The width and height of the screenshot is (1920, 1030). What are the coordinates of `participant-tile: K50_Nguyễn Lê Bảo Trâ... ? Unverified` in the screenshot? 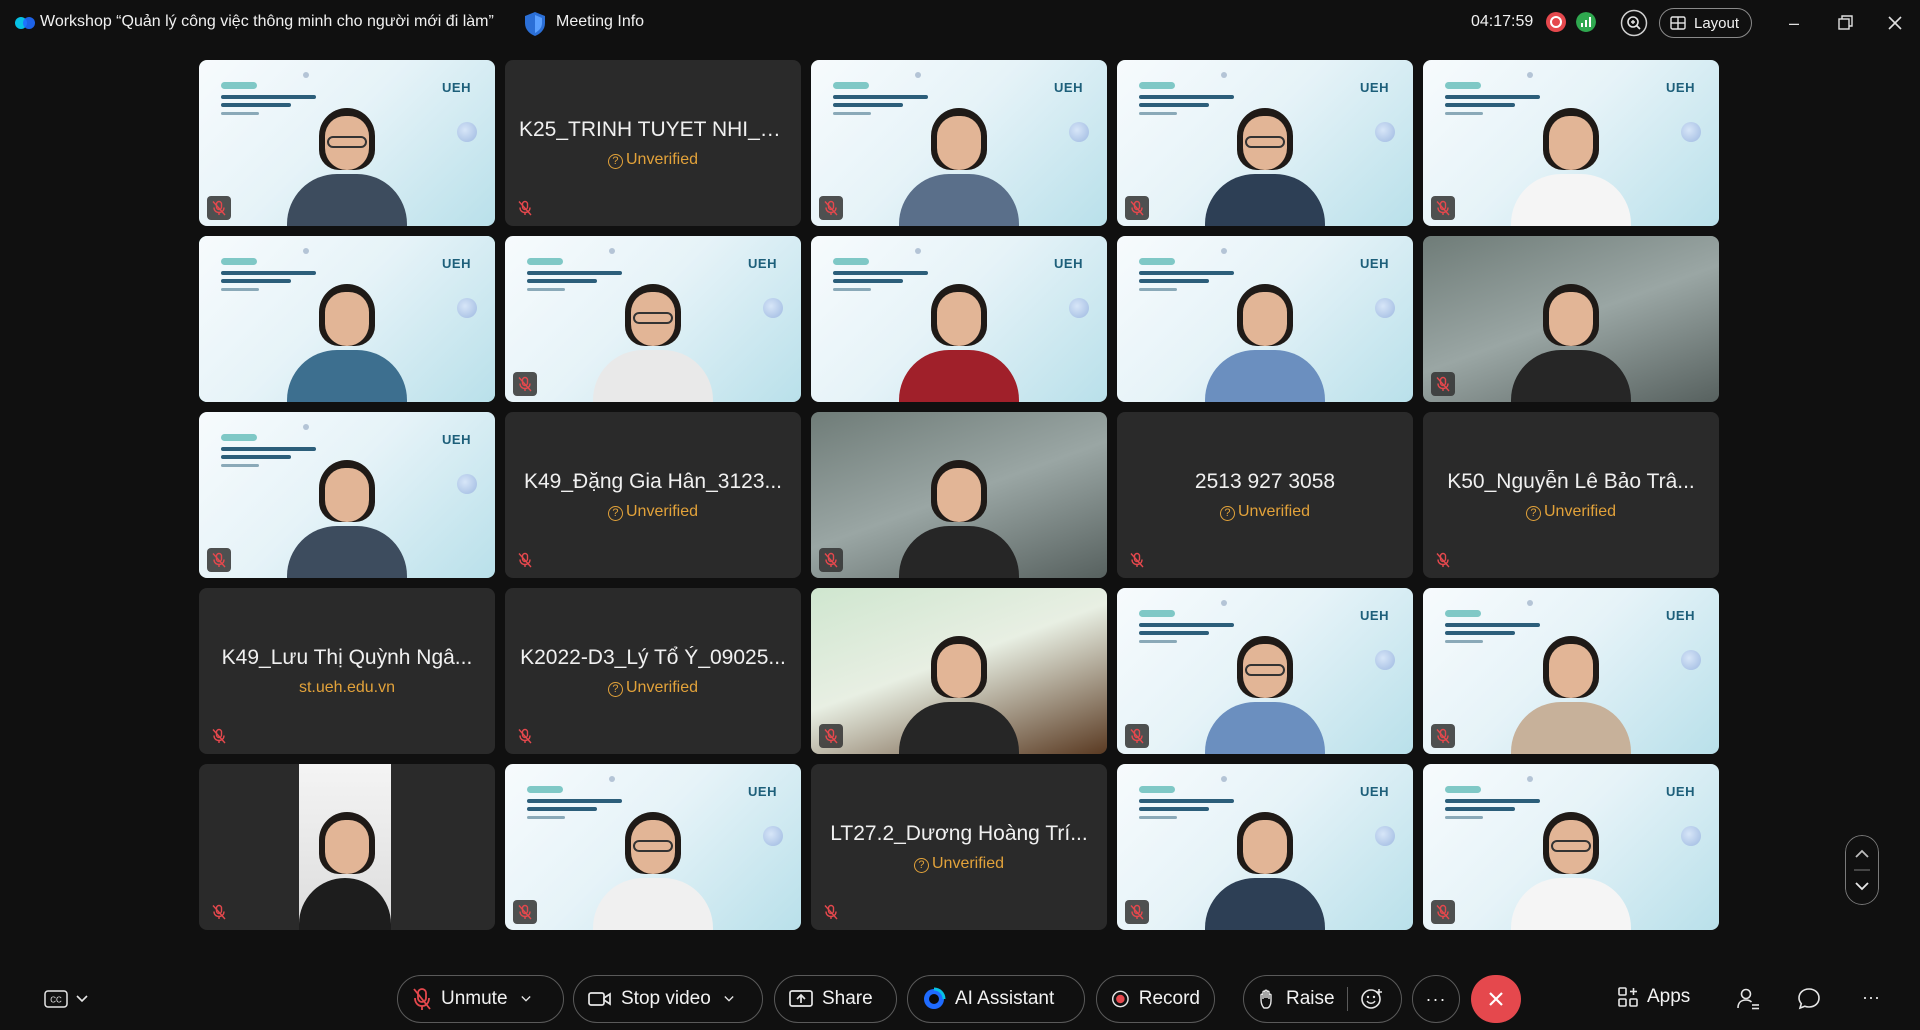 It's located at (1571, 495).